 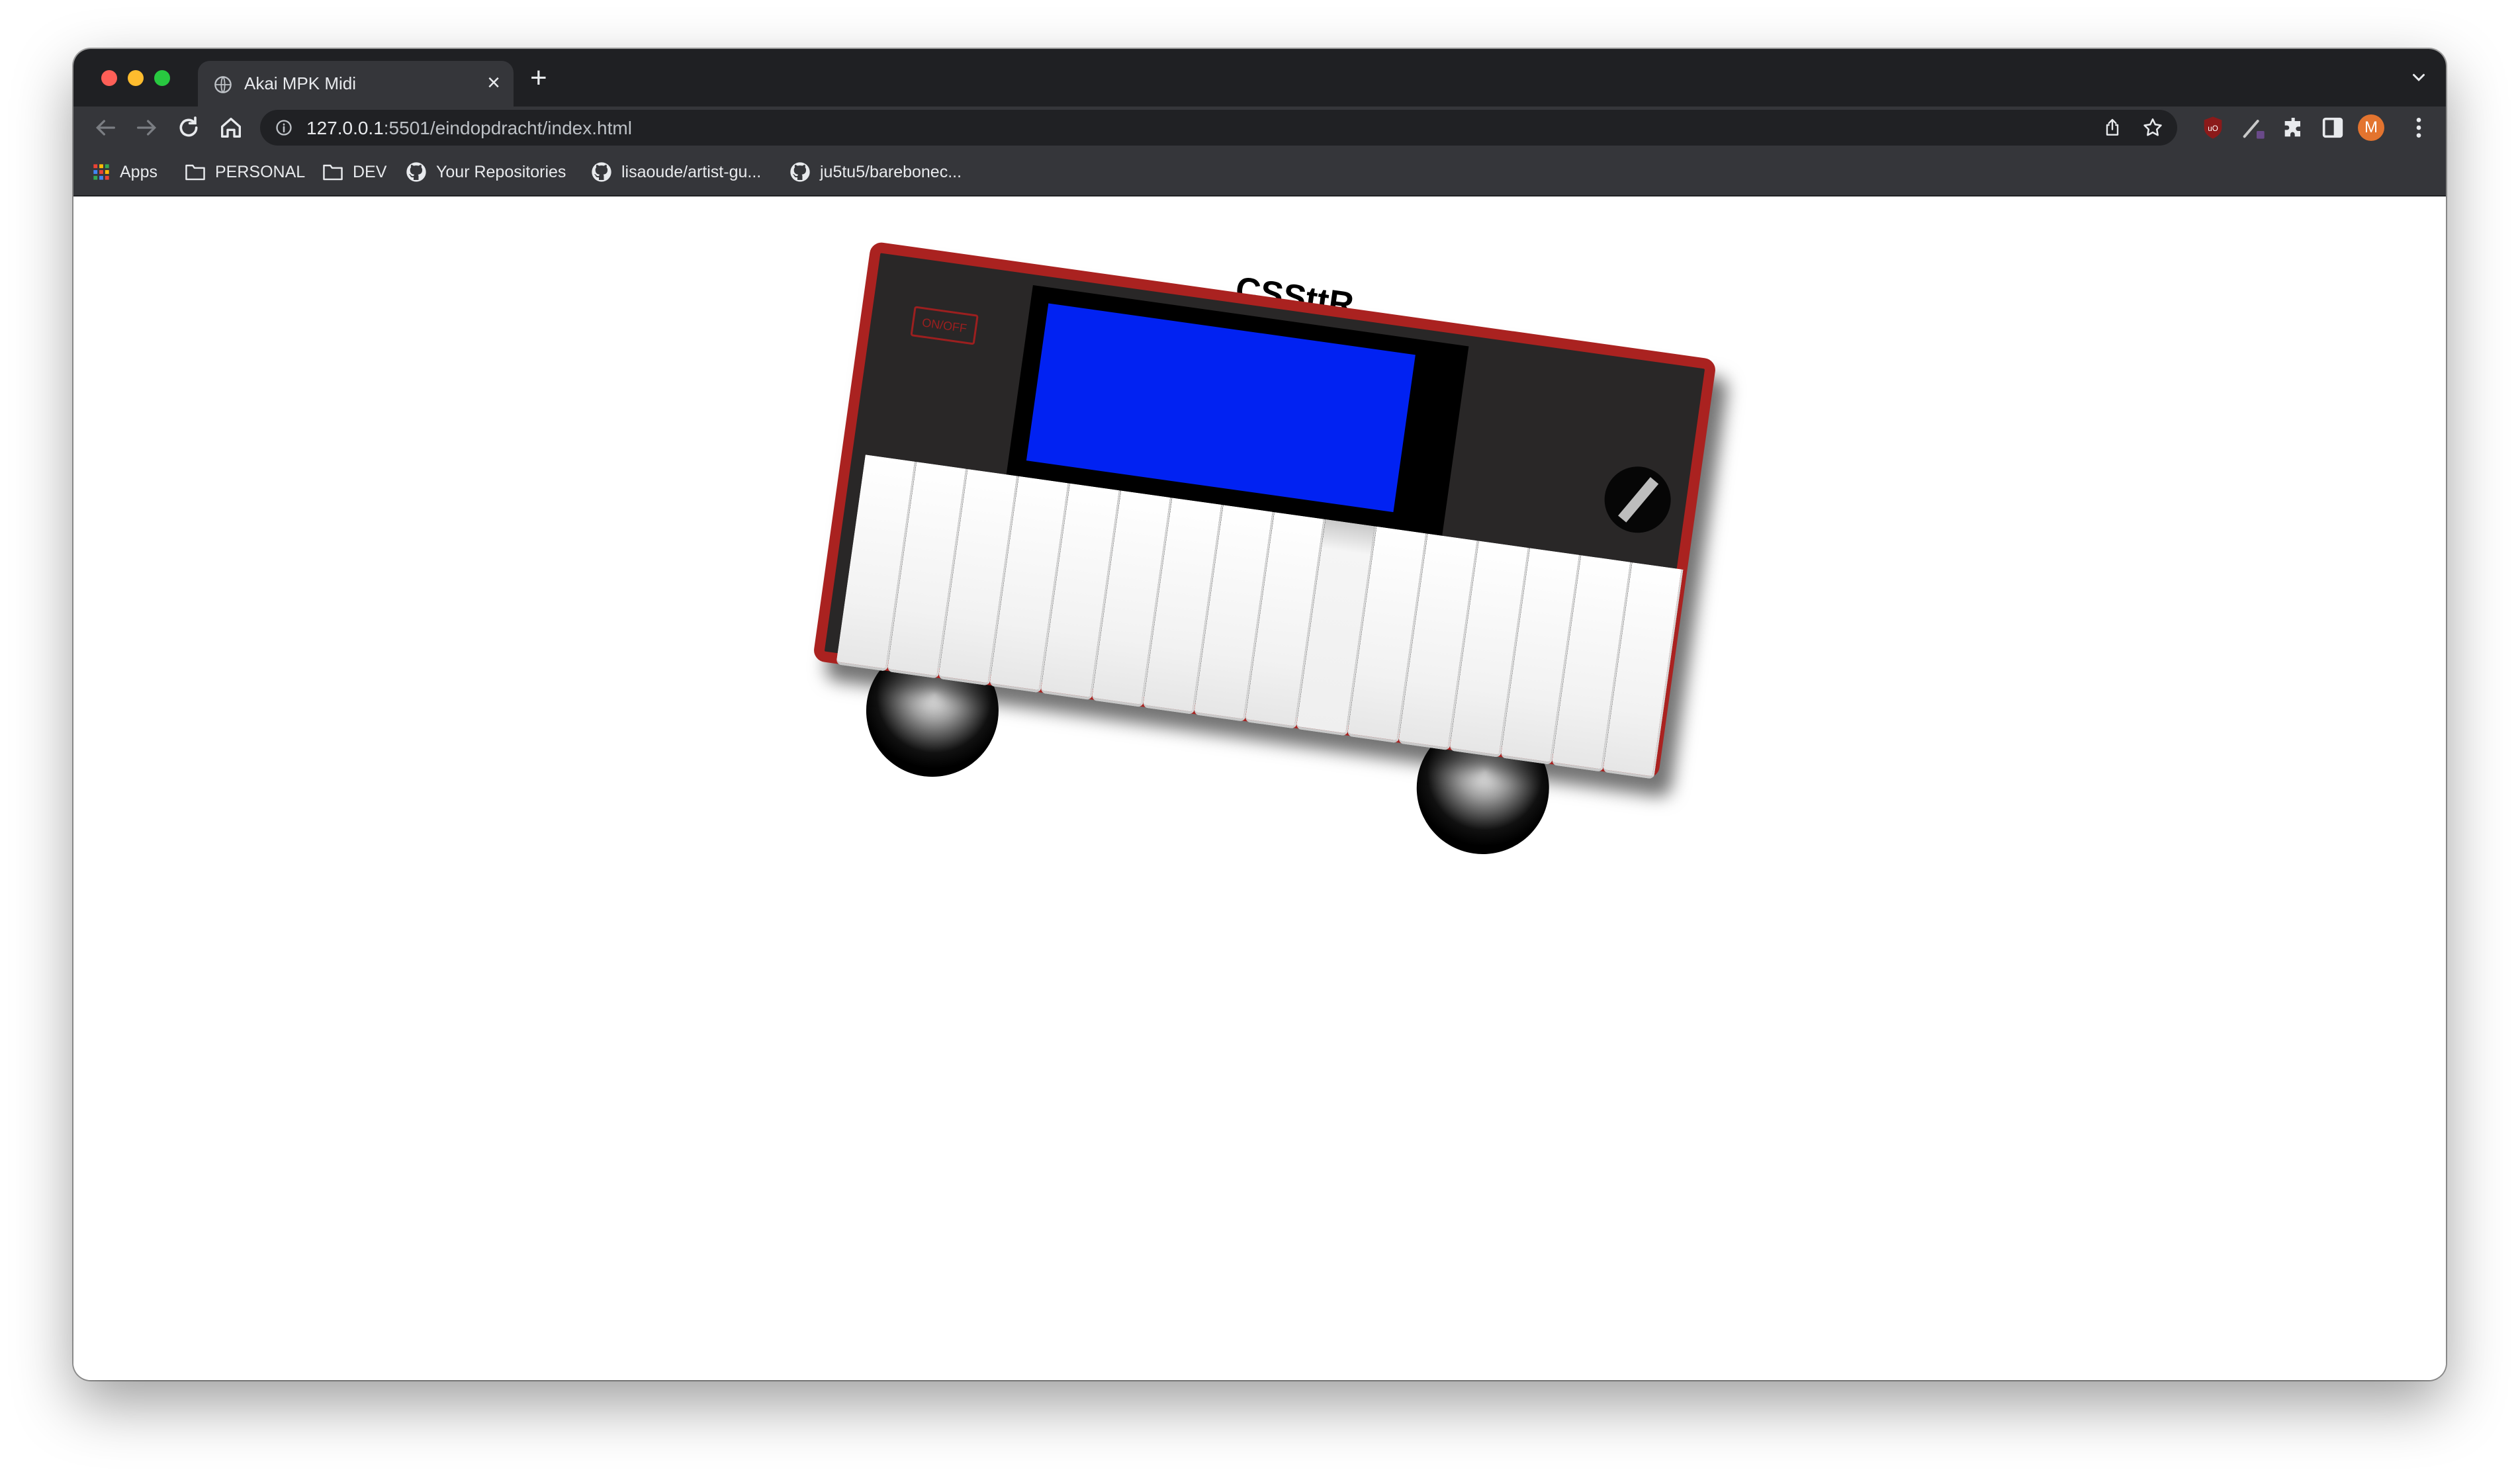 I want to click on profile-avatar: M, so click(x=2371, y=127).